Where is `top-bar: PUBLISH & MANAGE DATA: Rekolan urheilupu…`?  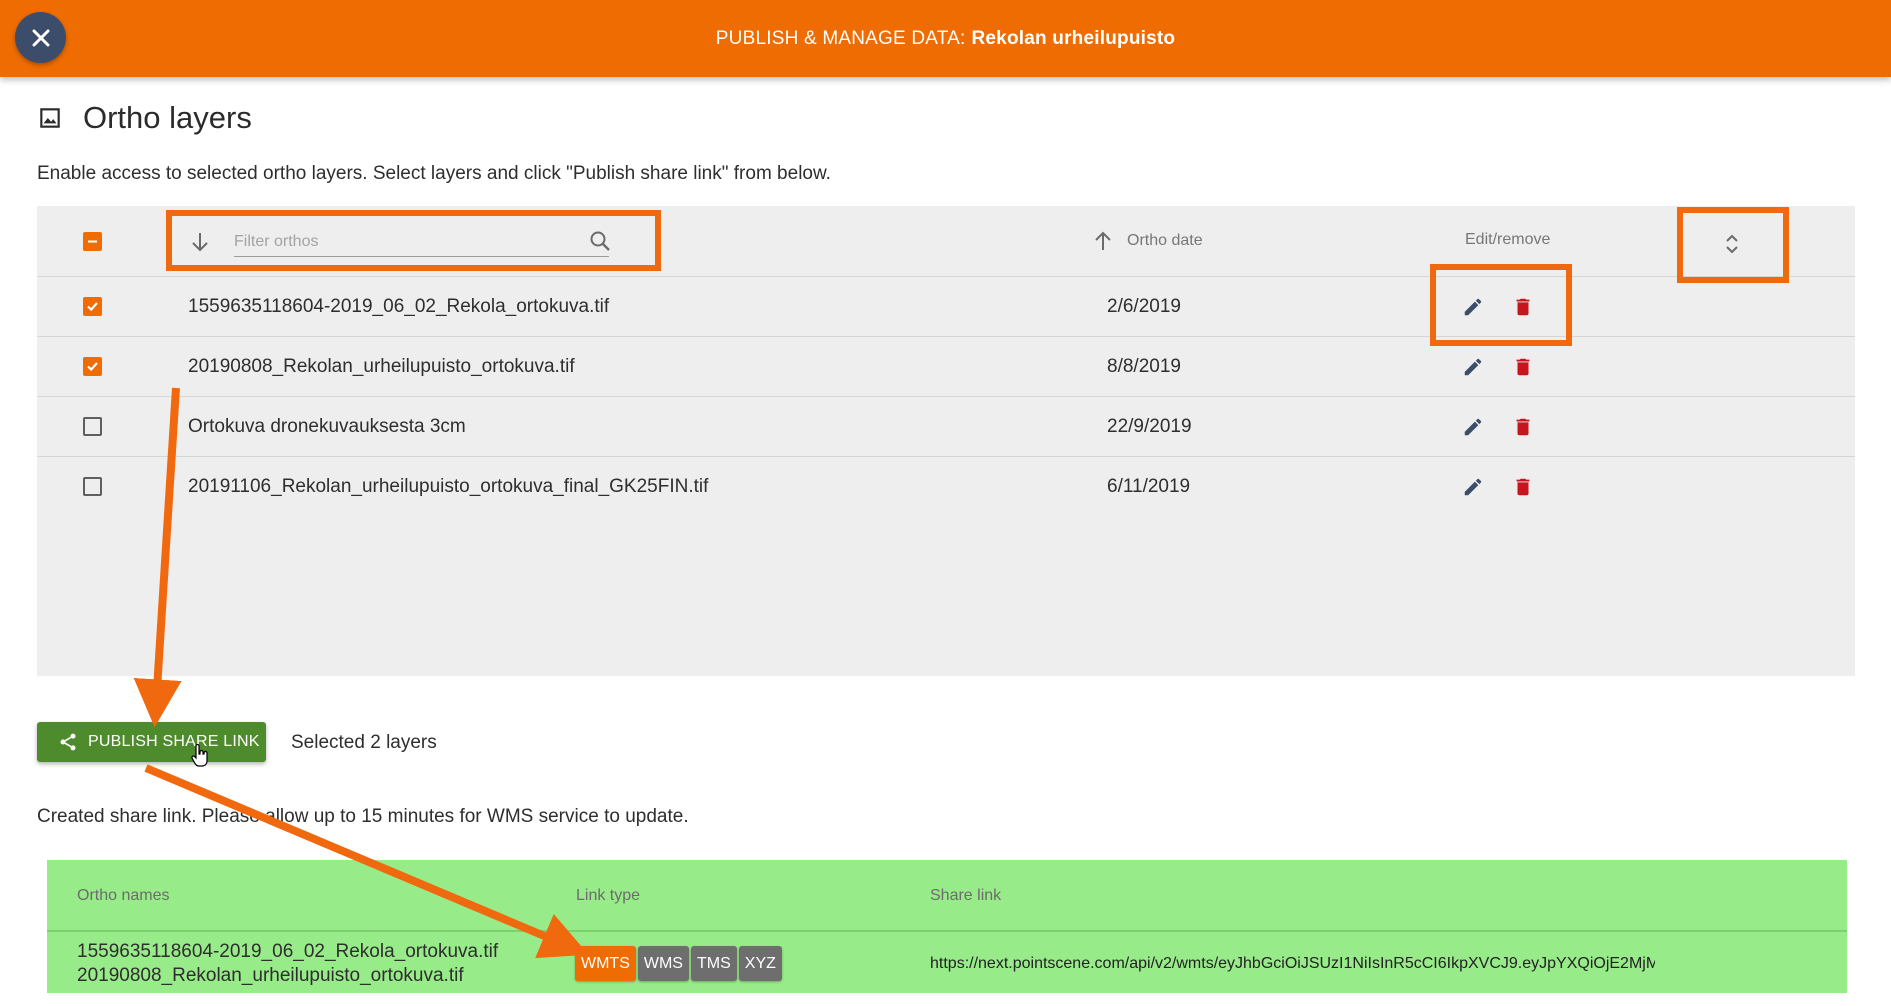 top-bar: PUBLISH & MANAGE DATA: Rekolan urheilupu… is located at coordinates (945, 38).